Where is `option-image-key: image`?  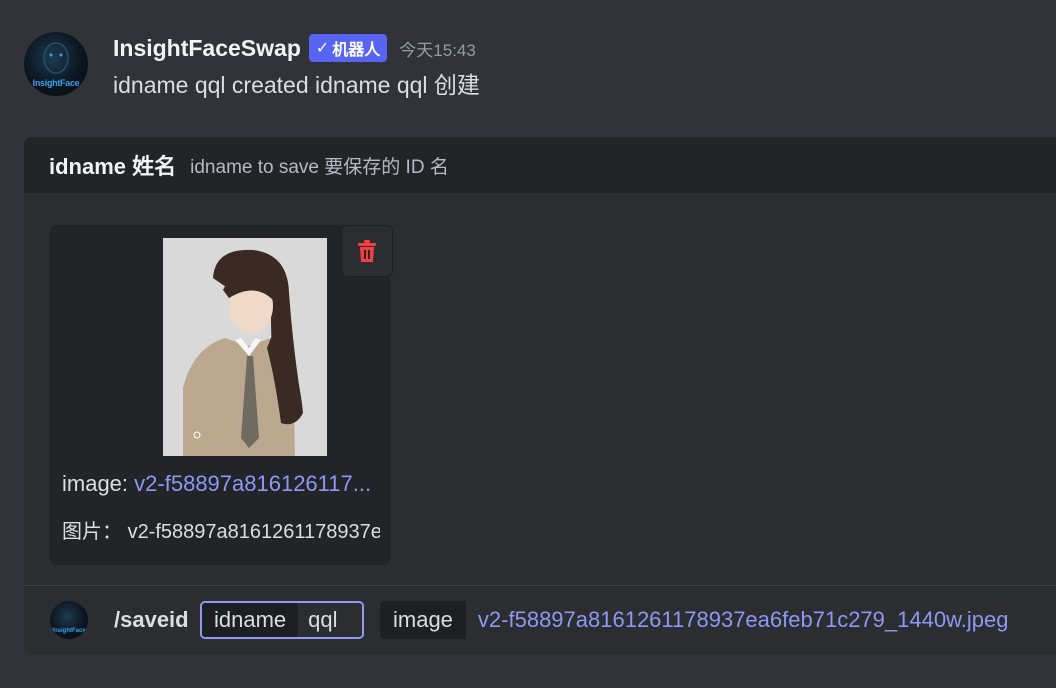 option-image-key: image is located at coordinates (423, 620).